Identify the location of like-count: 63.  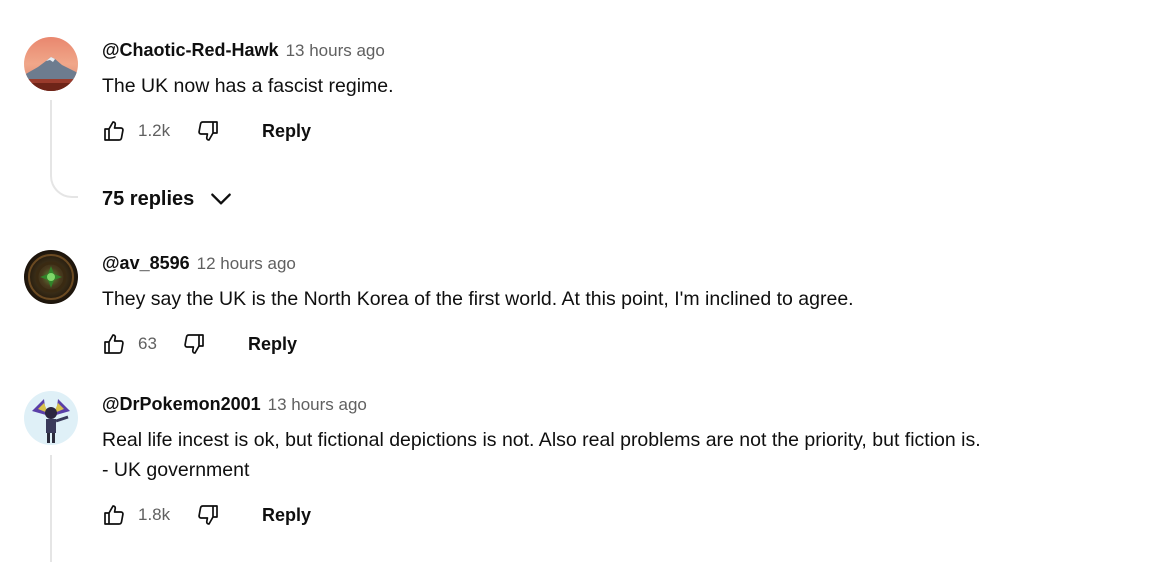
(147, 343).